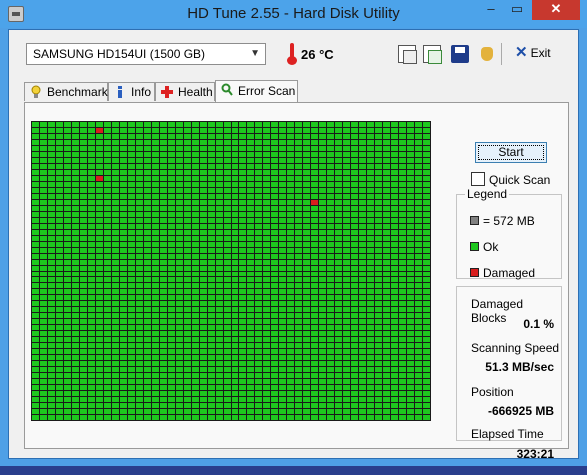 Image resolution: width=587 pixels, height=475 pixels. What do you see at coordinates (293, 14) in the screenshot?
I see `title-bar: HD Tune 2.55 - Hard Disk Utility – ▭ ✕` at bounding box center [293, 14].